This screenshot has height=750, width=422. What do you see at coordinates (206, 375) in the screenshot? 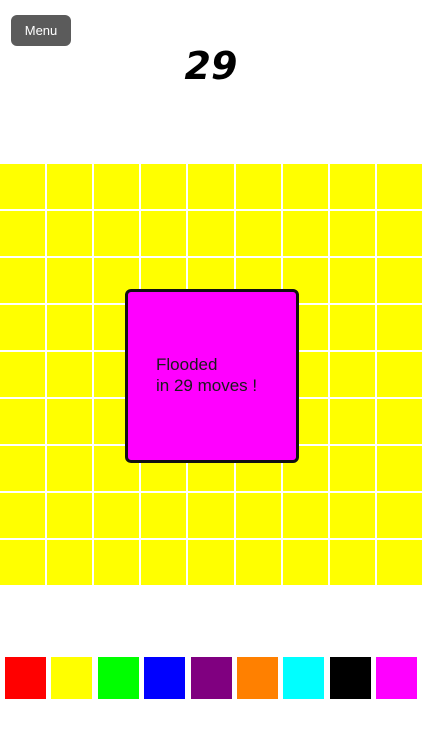
I see `result-message: Flooded in 29 moves !` at bounding box center [206, 375].